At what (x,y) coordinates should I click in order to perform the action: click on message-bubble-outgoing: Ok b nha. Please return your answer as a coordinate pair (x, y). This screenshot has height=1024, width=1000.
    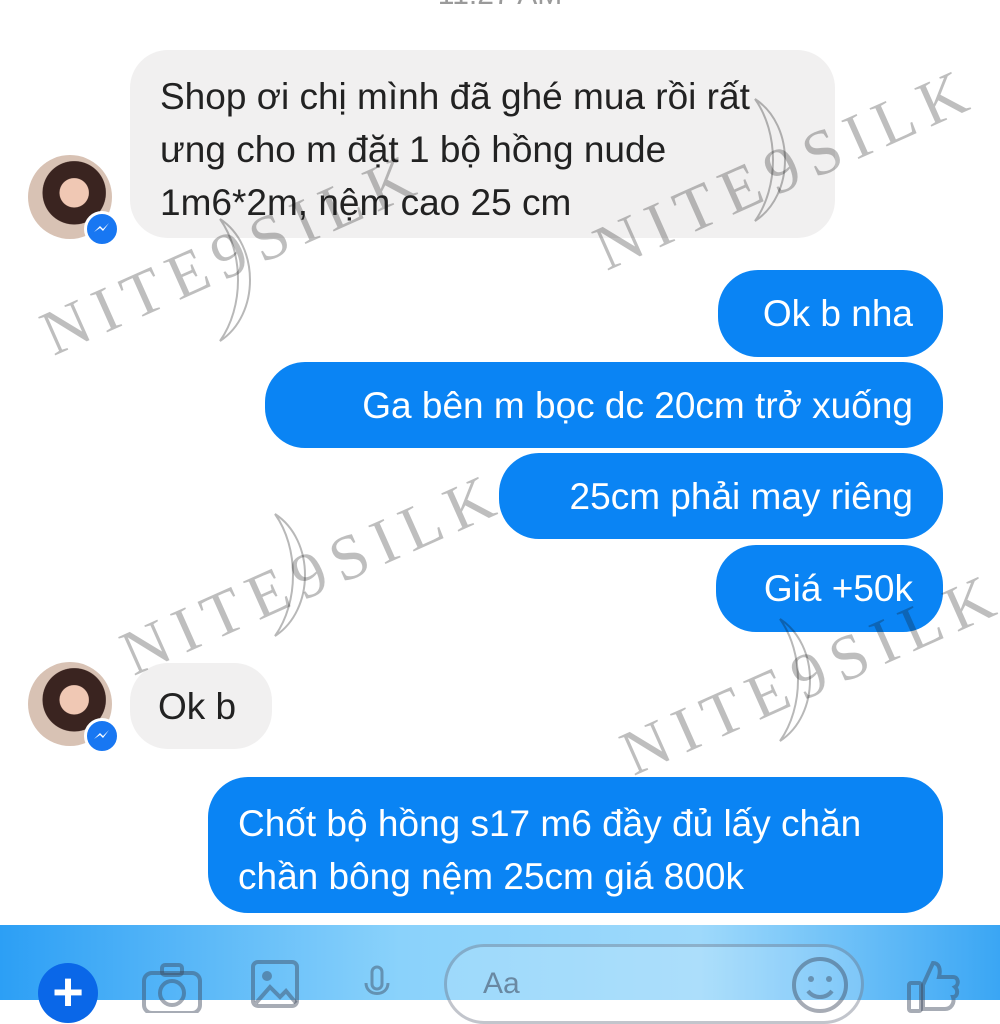
    Looking at the image, I should click on (830, 313).